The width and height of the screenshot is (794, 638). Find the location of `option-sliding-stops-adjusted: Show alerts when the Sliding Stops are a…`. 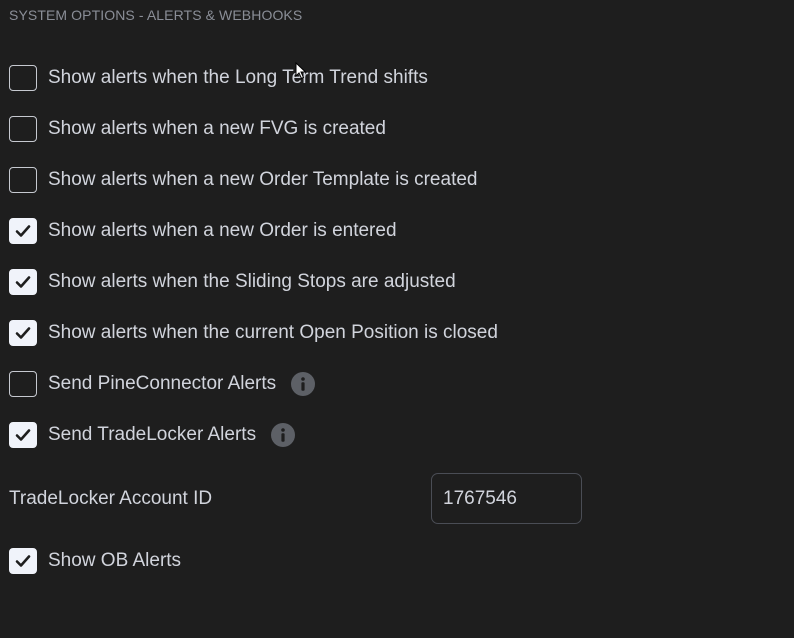

option-sliding-stops-adjusted: Show alerts when the Sliding Stops are a… is located at coordinates (232, 282).